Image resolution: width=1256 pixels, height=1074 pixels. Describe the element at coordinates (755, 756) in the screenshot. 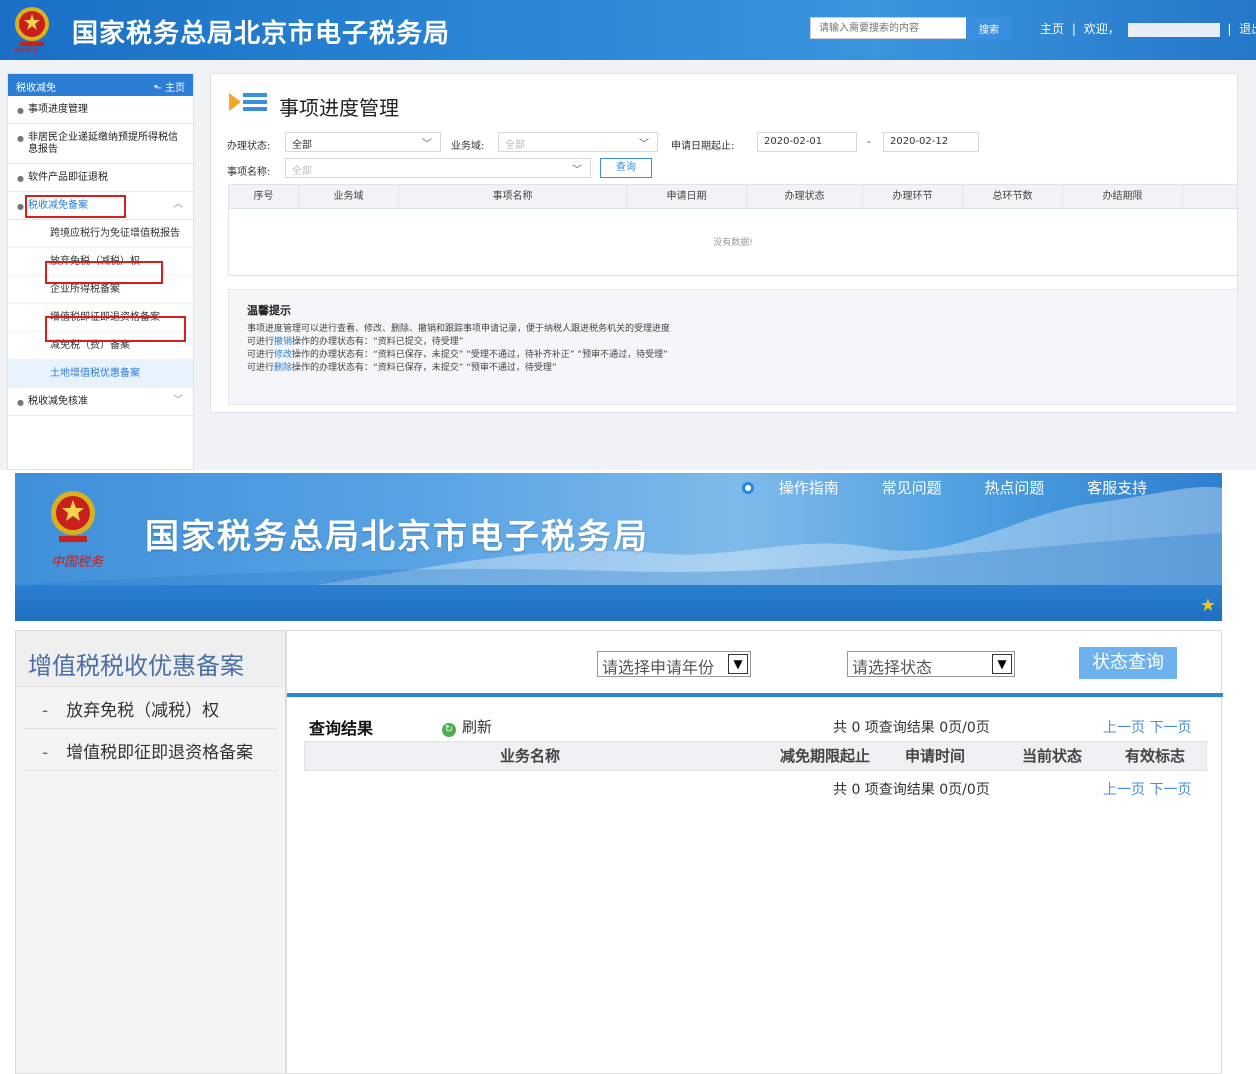

I see `result-table-header: 业务名称 减免期限起止 申请时间 当前状态 有效标志` at that location.